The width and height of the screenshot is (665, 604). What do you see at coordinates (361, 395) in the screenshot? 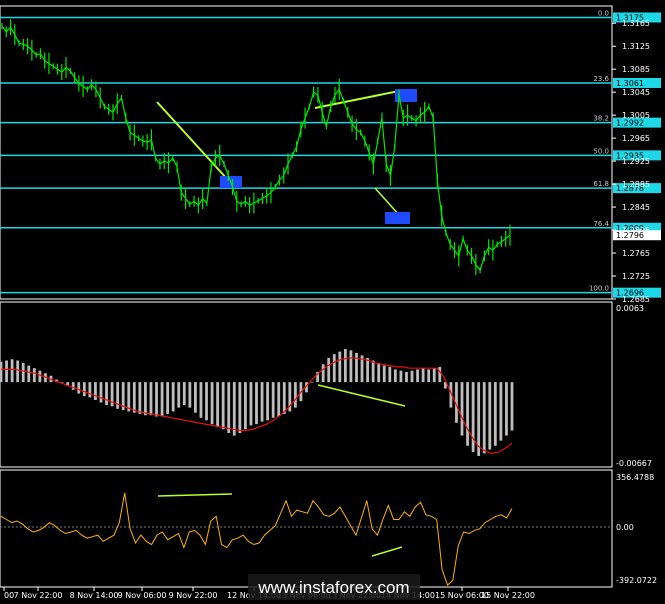
I see `macd-divergence-line` at bounding box center [361, 395].